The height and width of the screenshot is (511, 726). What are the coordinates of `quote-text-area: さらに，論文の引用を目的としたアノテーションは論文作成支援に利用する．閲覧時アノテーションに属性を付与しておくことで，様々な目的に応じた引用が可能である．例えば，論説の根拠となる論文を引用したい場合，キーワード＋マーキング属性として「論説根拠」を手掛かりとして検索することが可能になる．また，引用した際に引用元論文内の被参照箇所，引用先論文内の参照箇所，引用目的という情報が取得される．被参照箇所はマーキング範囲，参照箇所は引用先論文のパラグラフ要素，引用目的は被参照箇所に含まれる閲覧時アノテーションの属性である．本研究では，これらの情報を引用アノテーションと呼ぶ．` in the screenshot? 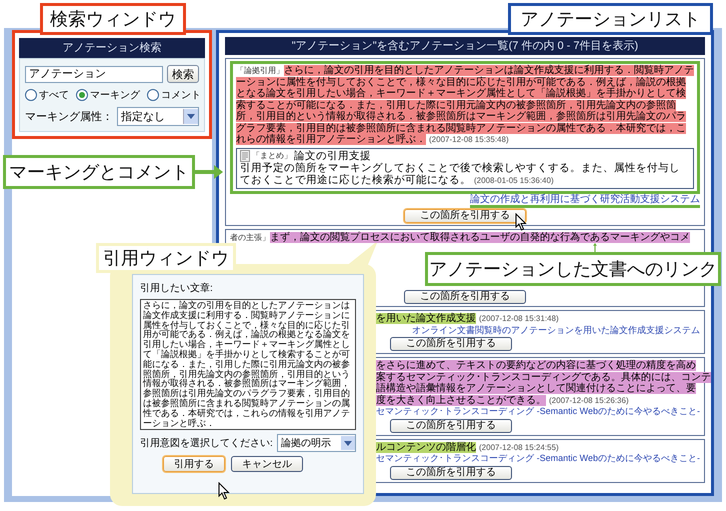 It's located at (248, 364).